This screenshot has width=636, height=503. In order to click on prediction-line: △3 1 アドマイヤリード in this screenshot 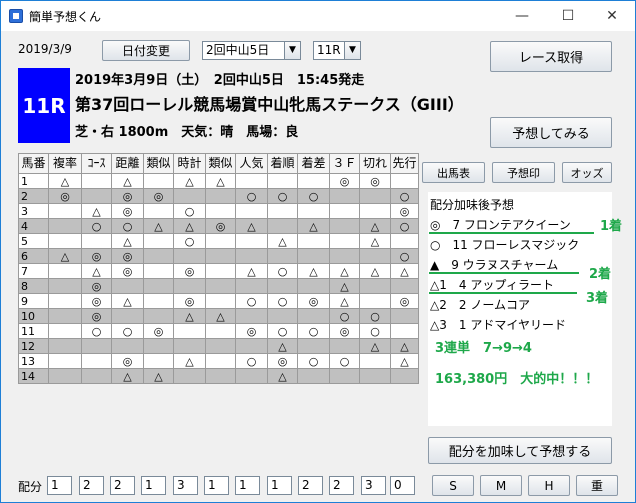, I will do `click(498, 325)`.